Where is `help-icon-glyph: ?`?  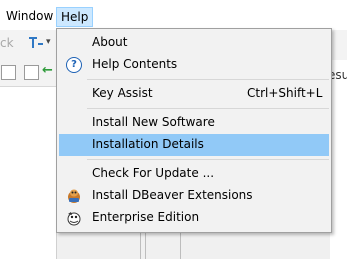
help-icon-glyph: ? is located at coordinates (74, 65).